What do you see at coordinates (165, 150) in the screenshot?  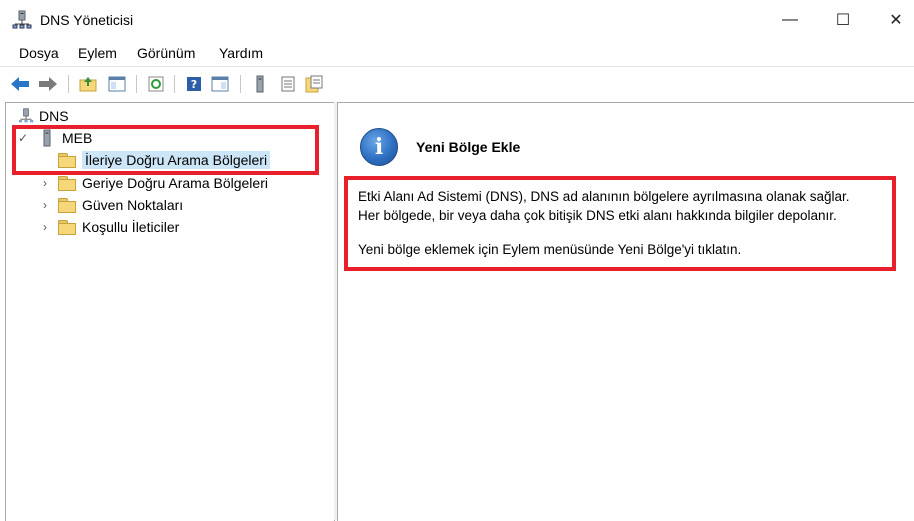 I see `highlight-box-tree` at bounding box center [165, 150].